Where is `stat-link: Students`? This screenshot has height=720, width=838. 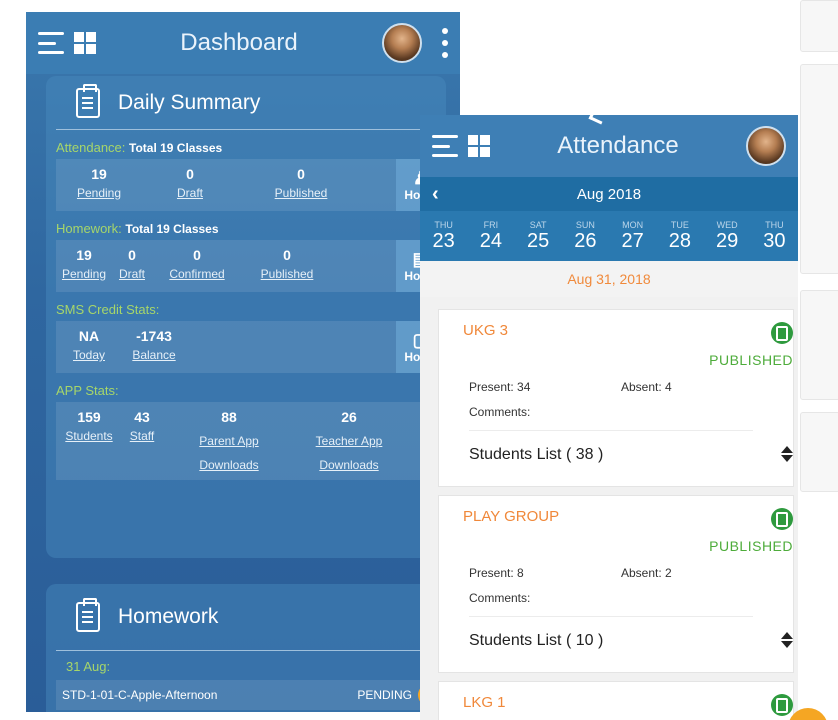
stat-link: Students is located at coordinates (88, 436).